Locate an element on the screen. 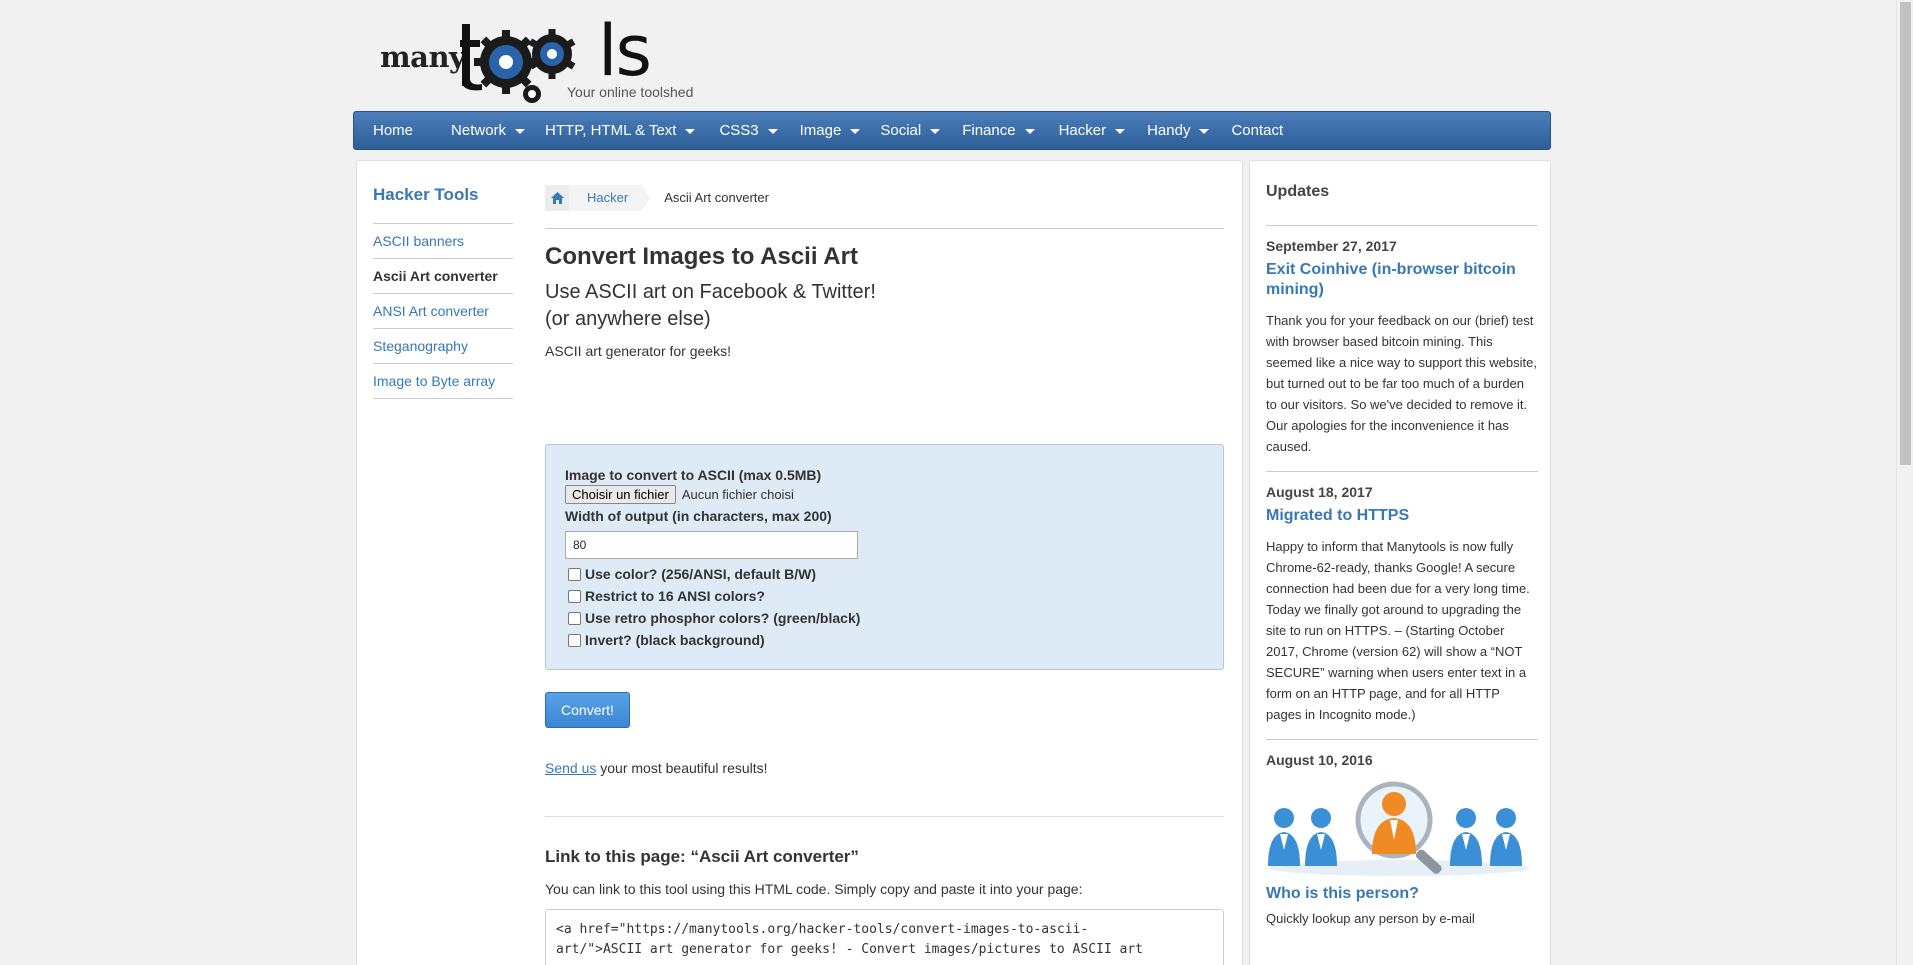  nav-item-label: Social is located at coordinates (901, 130).